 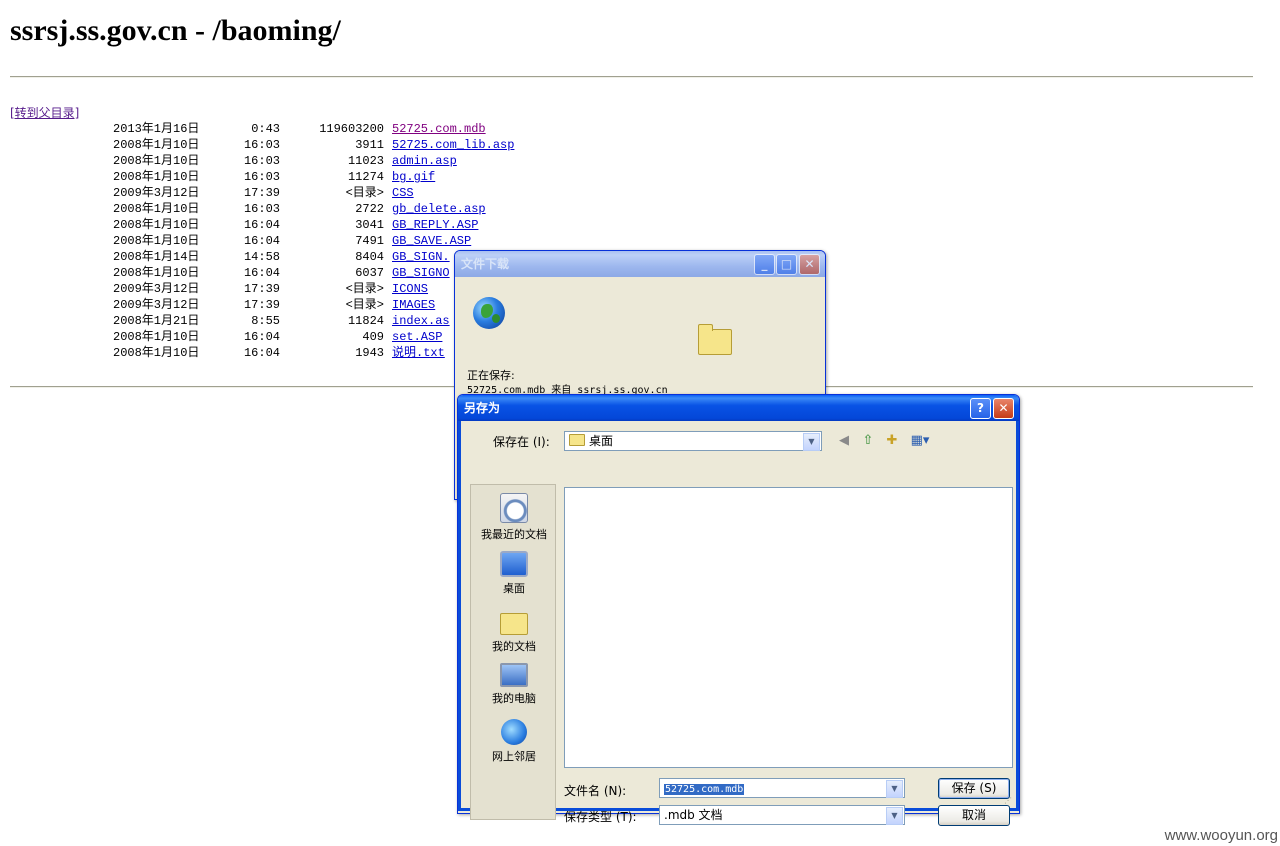 What do you see at coordinates (782, 815) in the screenshot?
I see `filetype-dropdown: .mdb 文档 ▼` at bounding box center [782, 815].